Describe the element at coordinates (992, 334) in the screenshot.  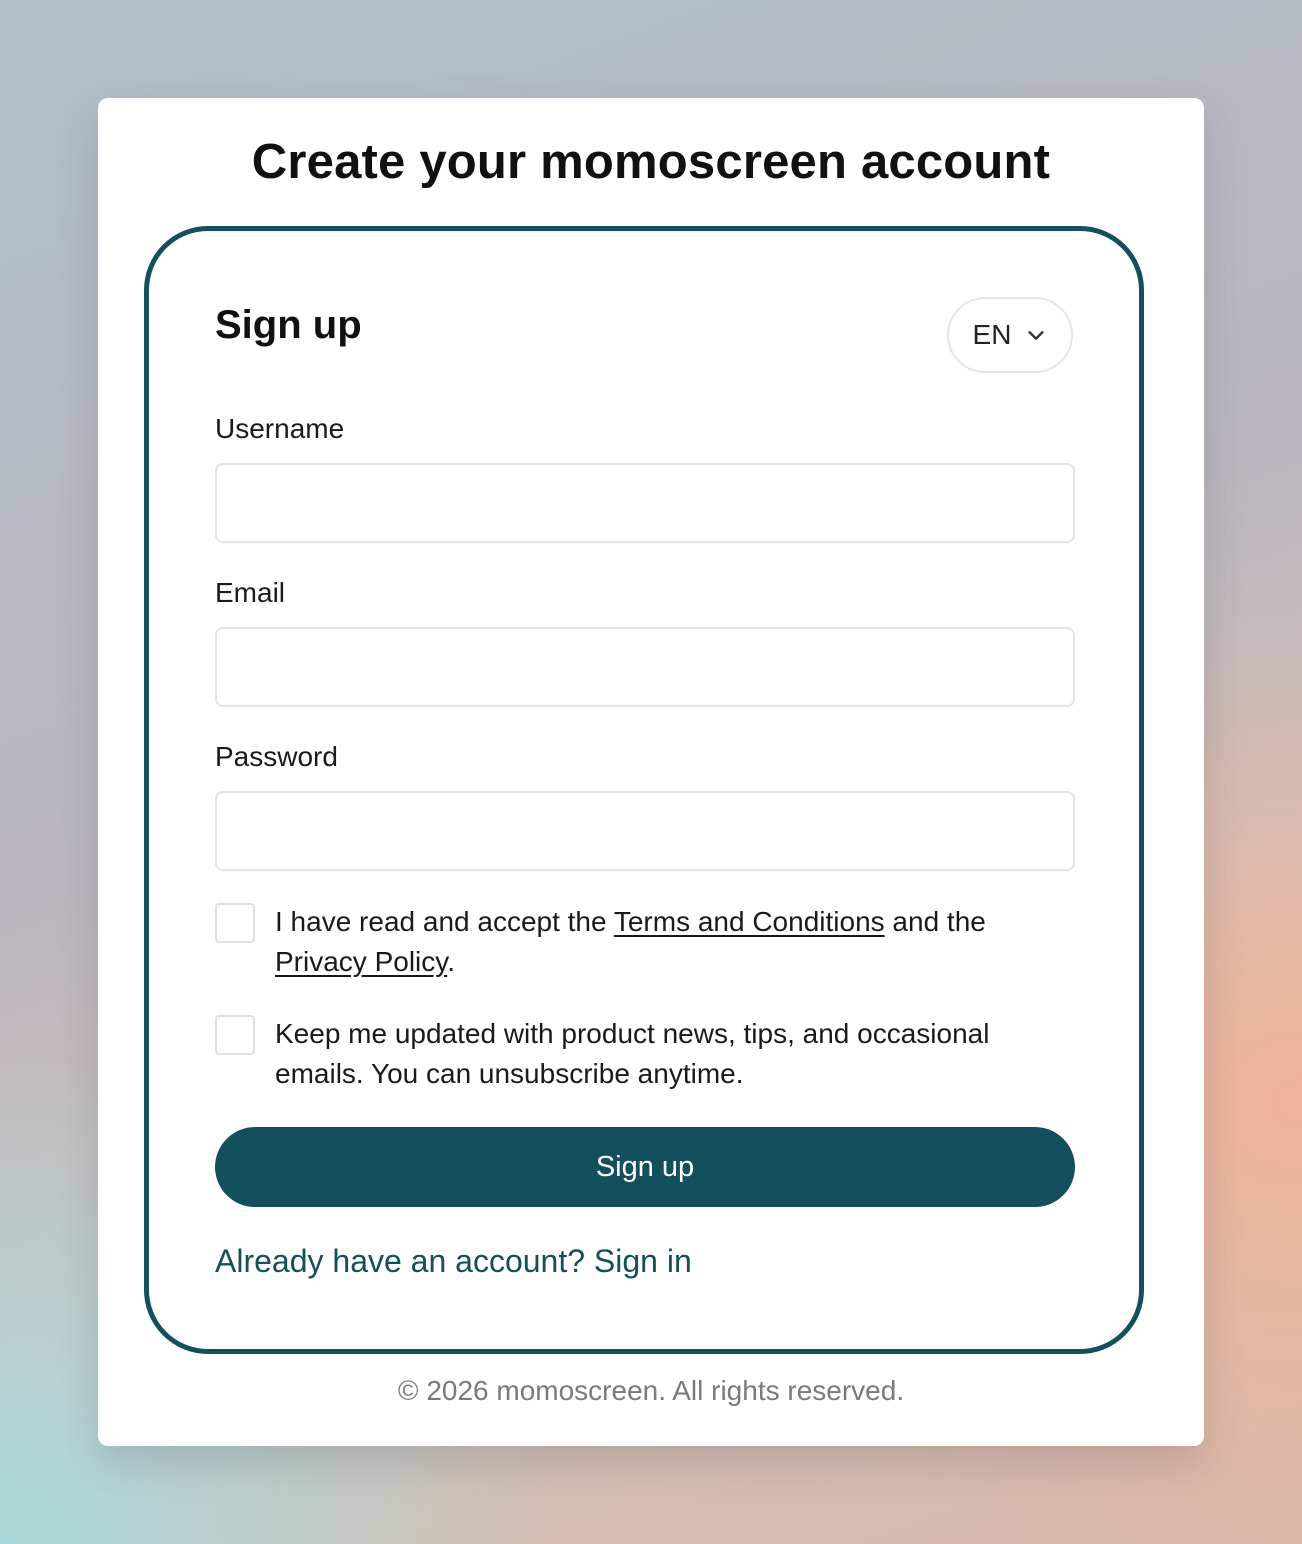
I see `language-value: EN` at that location.